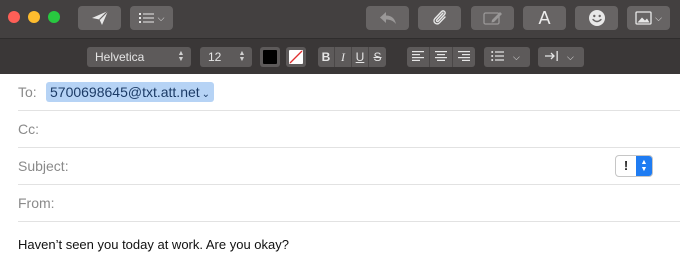  I want to click on fonts-icon: A, so click(544, 17).